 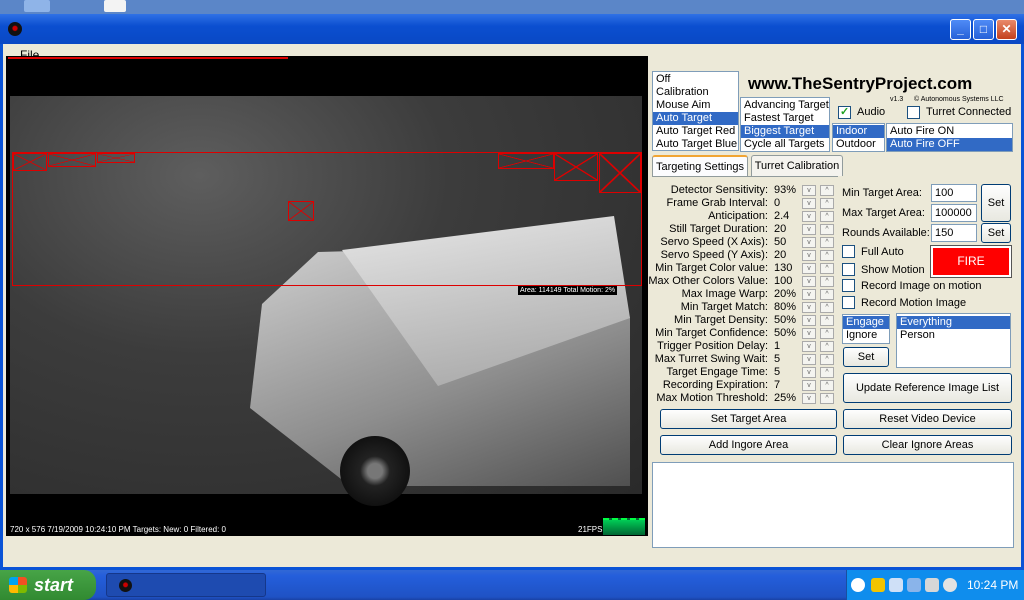 What do you see at coordinates (695, 92) in the screenshot?
I see `mode-item: Calibration` at bounding box center [695, 92].